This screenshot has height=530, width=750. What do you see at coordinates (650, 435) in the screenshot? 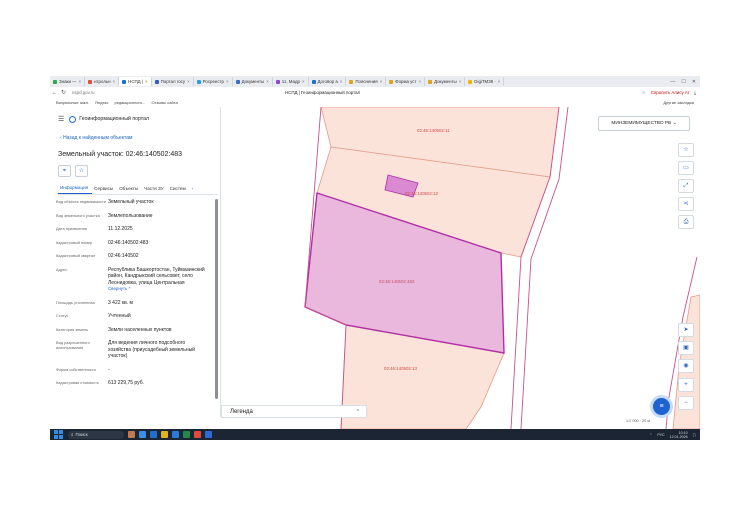
I see `tray-arrow-icon: ⌃` at bounding box center [650, 435].